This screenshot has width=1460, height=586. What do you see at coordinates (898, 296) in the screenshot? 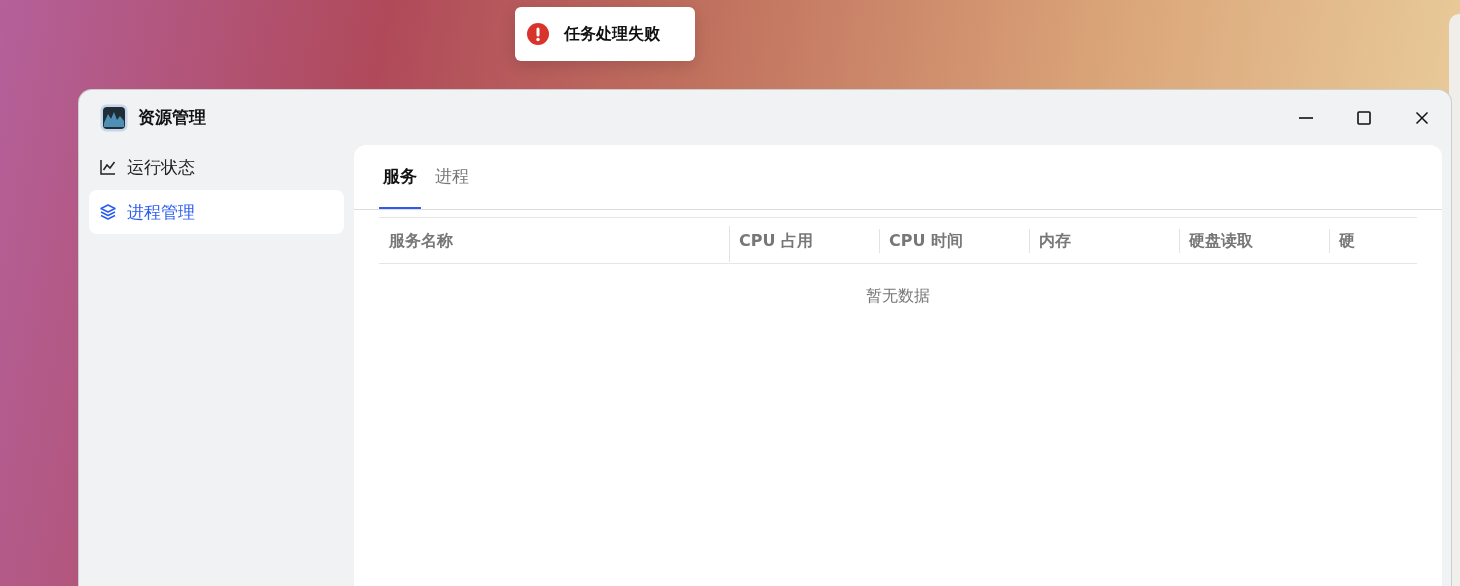
I see `empty-message: 暂无数据` at bounding box center [898, 296].